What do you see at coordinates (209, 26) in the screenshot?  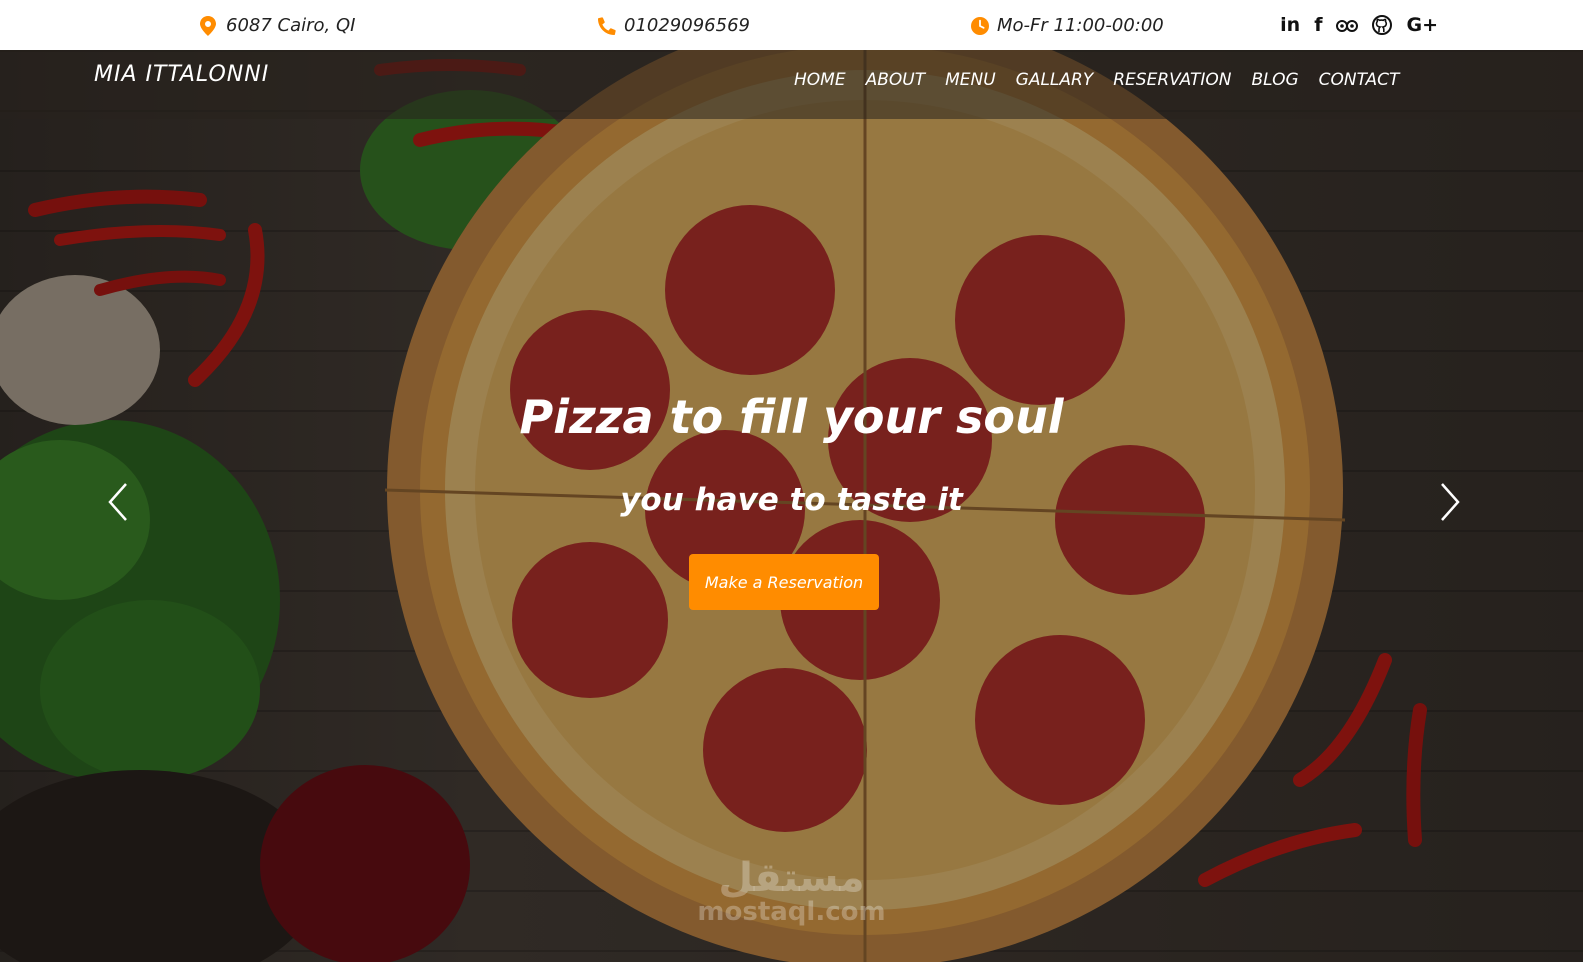 I see `map-pin-icon` at bounding box center [209, 26].